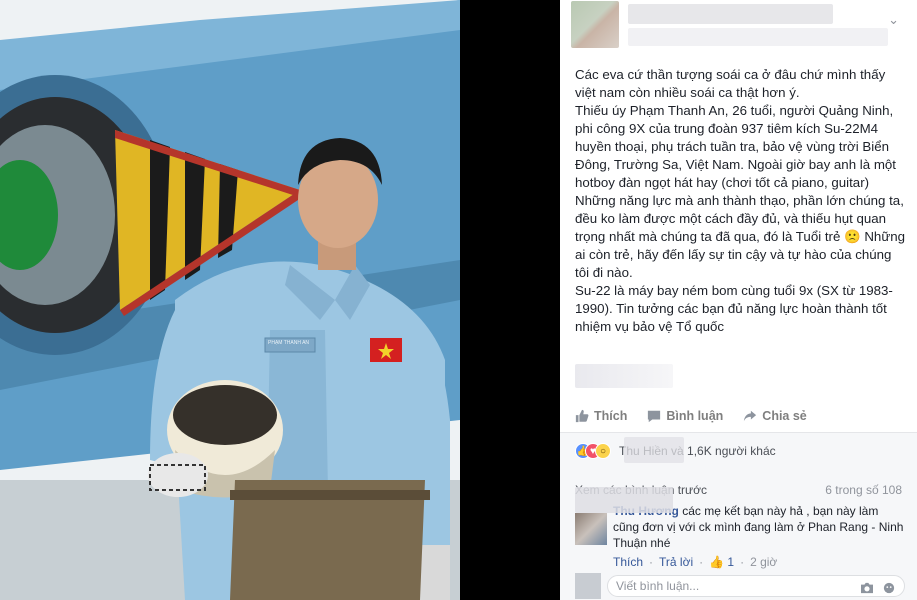  I want to click on name-tag-text: PHẠM THANH AN, so click(289, 343).